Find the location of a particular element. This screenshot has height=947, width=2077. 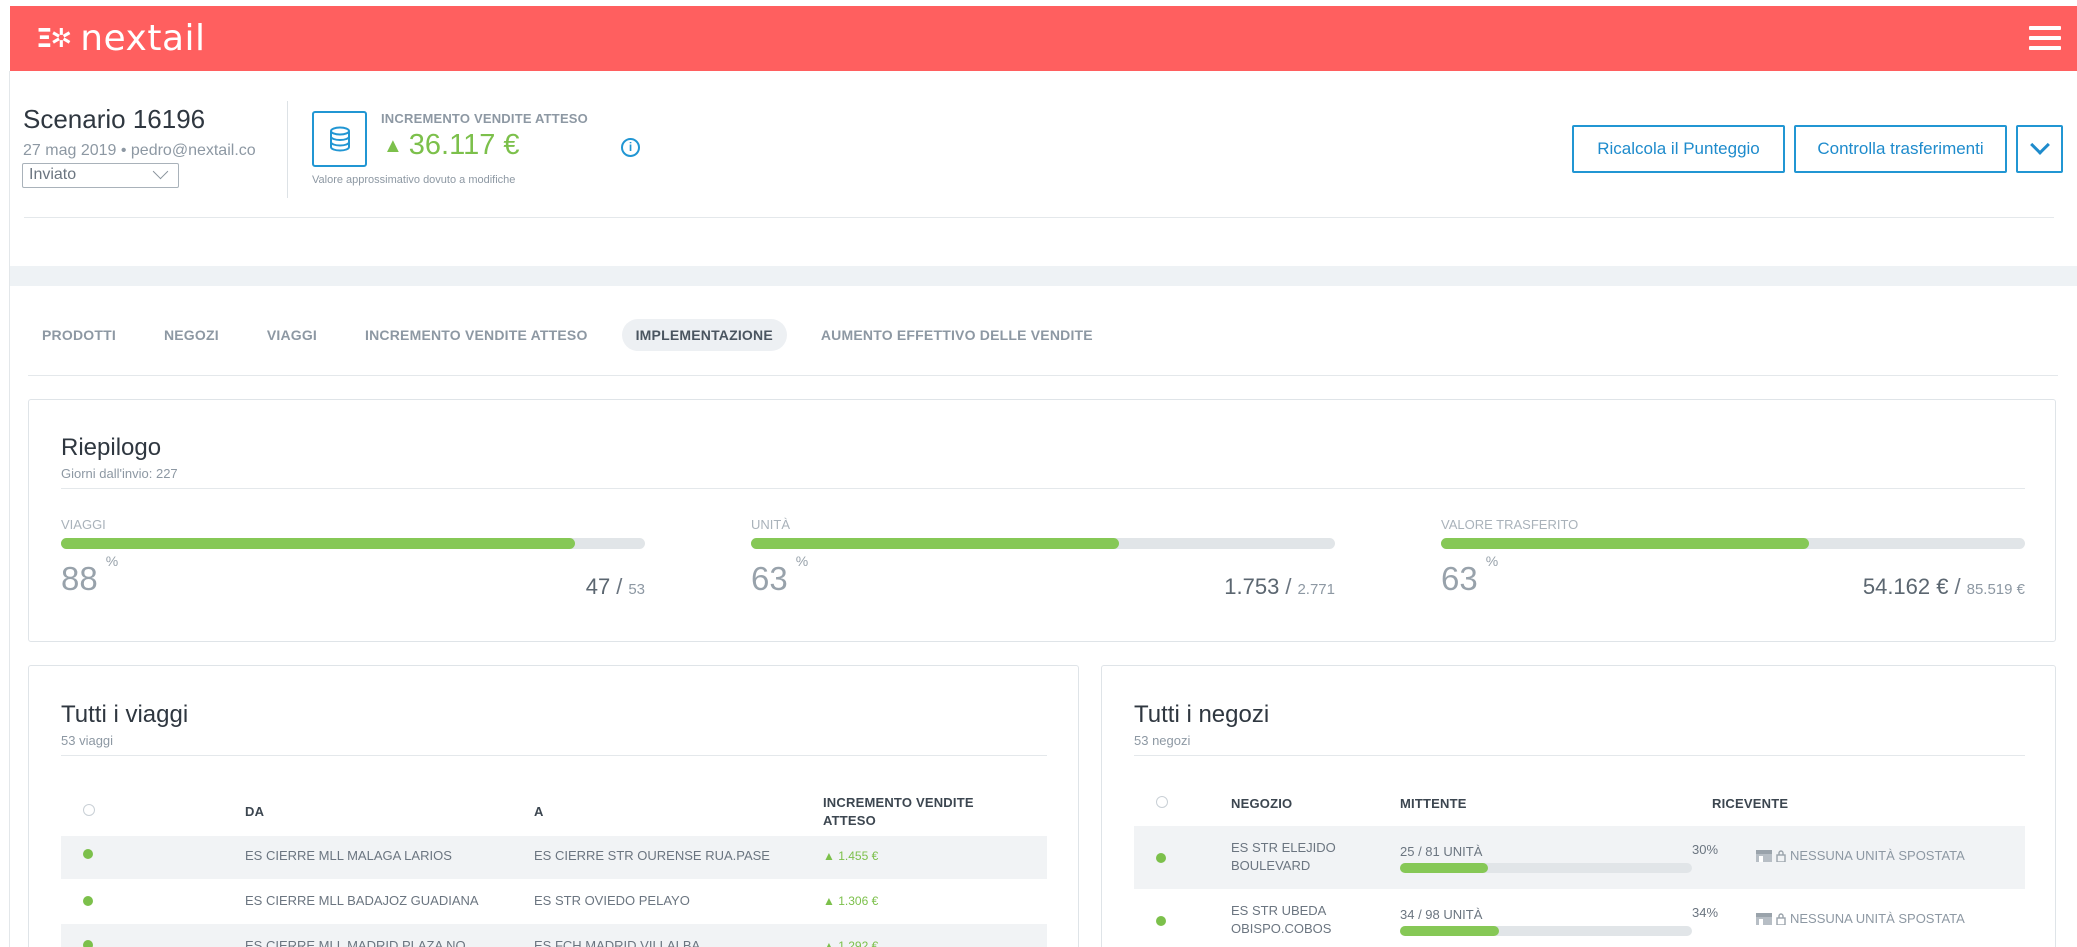

header-negozio: NEGOZIO is located at coordinates (1262, 803).